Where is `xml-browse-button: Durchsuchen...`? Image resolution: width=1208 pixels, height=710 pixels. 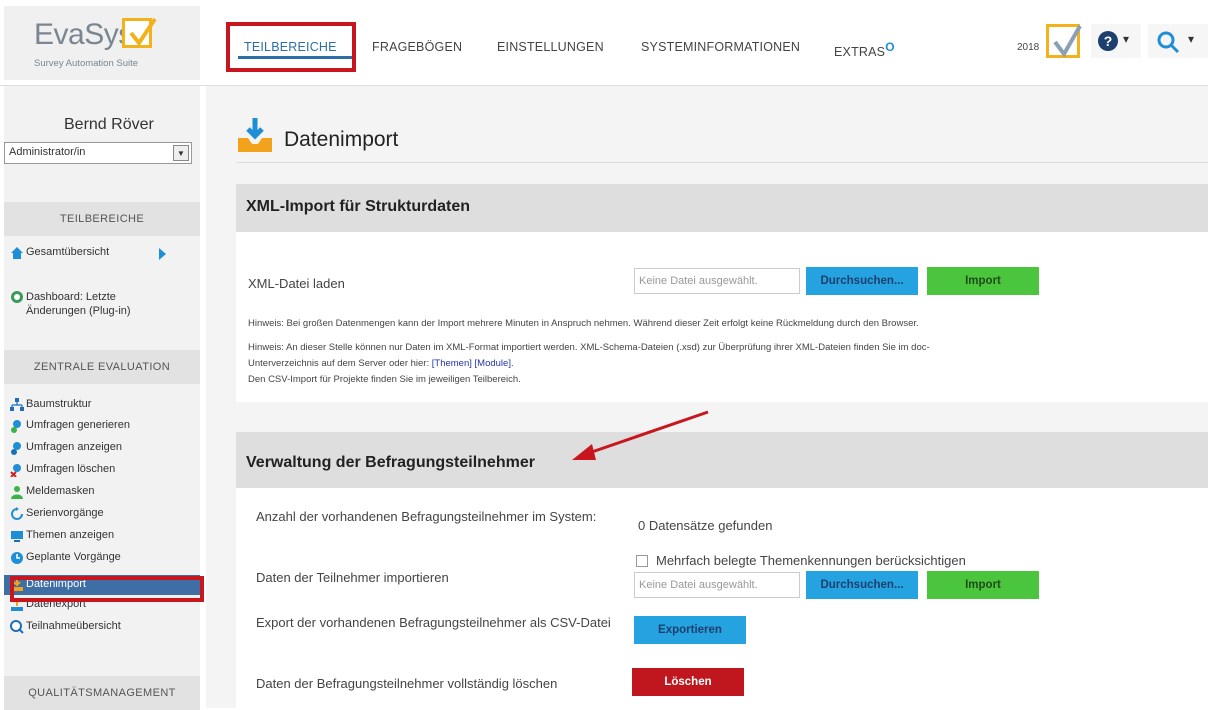
xml-browse-button: Durchsuchen... is located at coordinates (862, 281).